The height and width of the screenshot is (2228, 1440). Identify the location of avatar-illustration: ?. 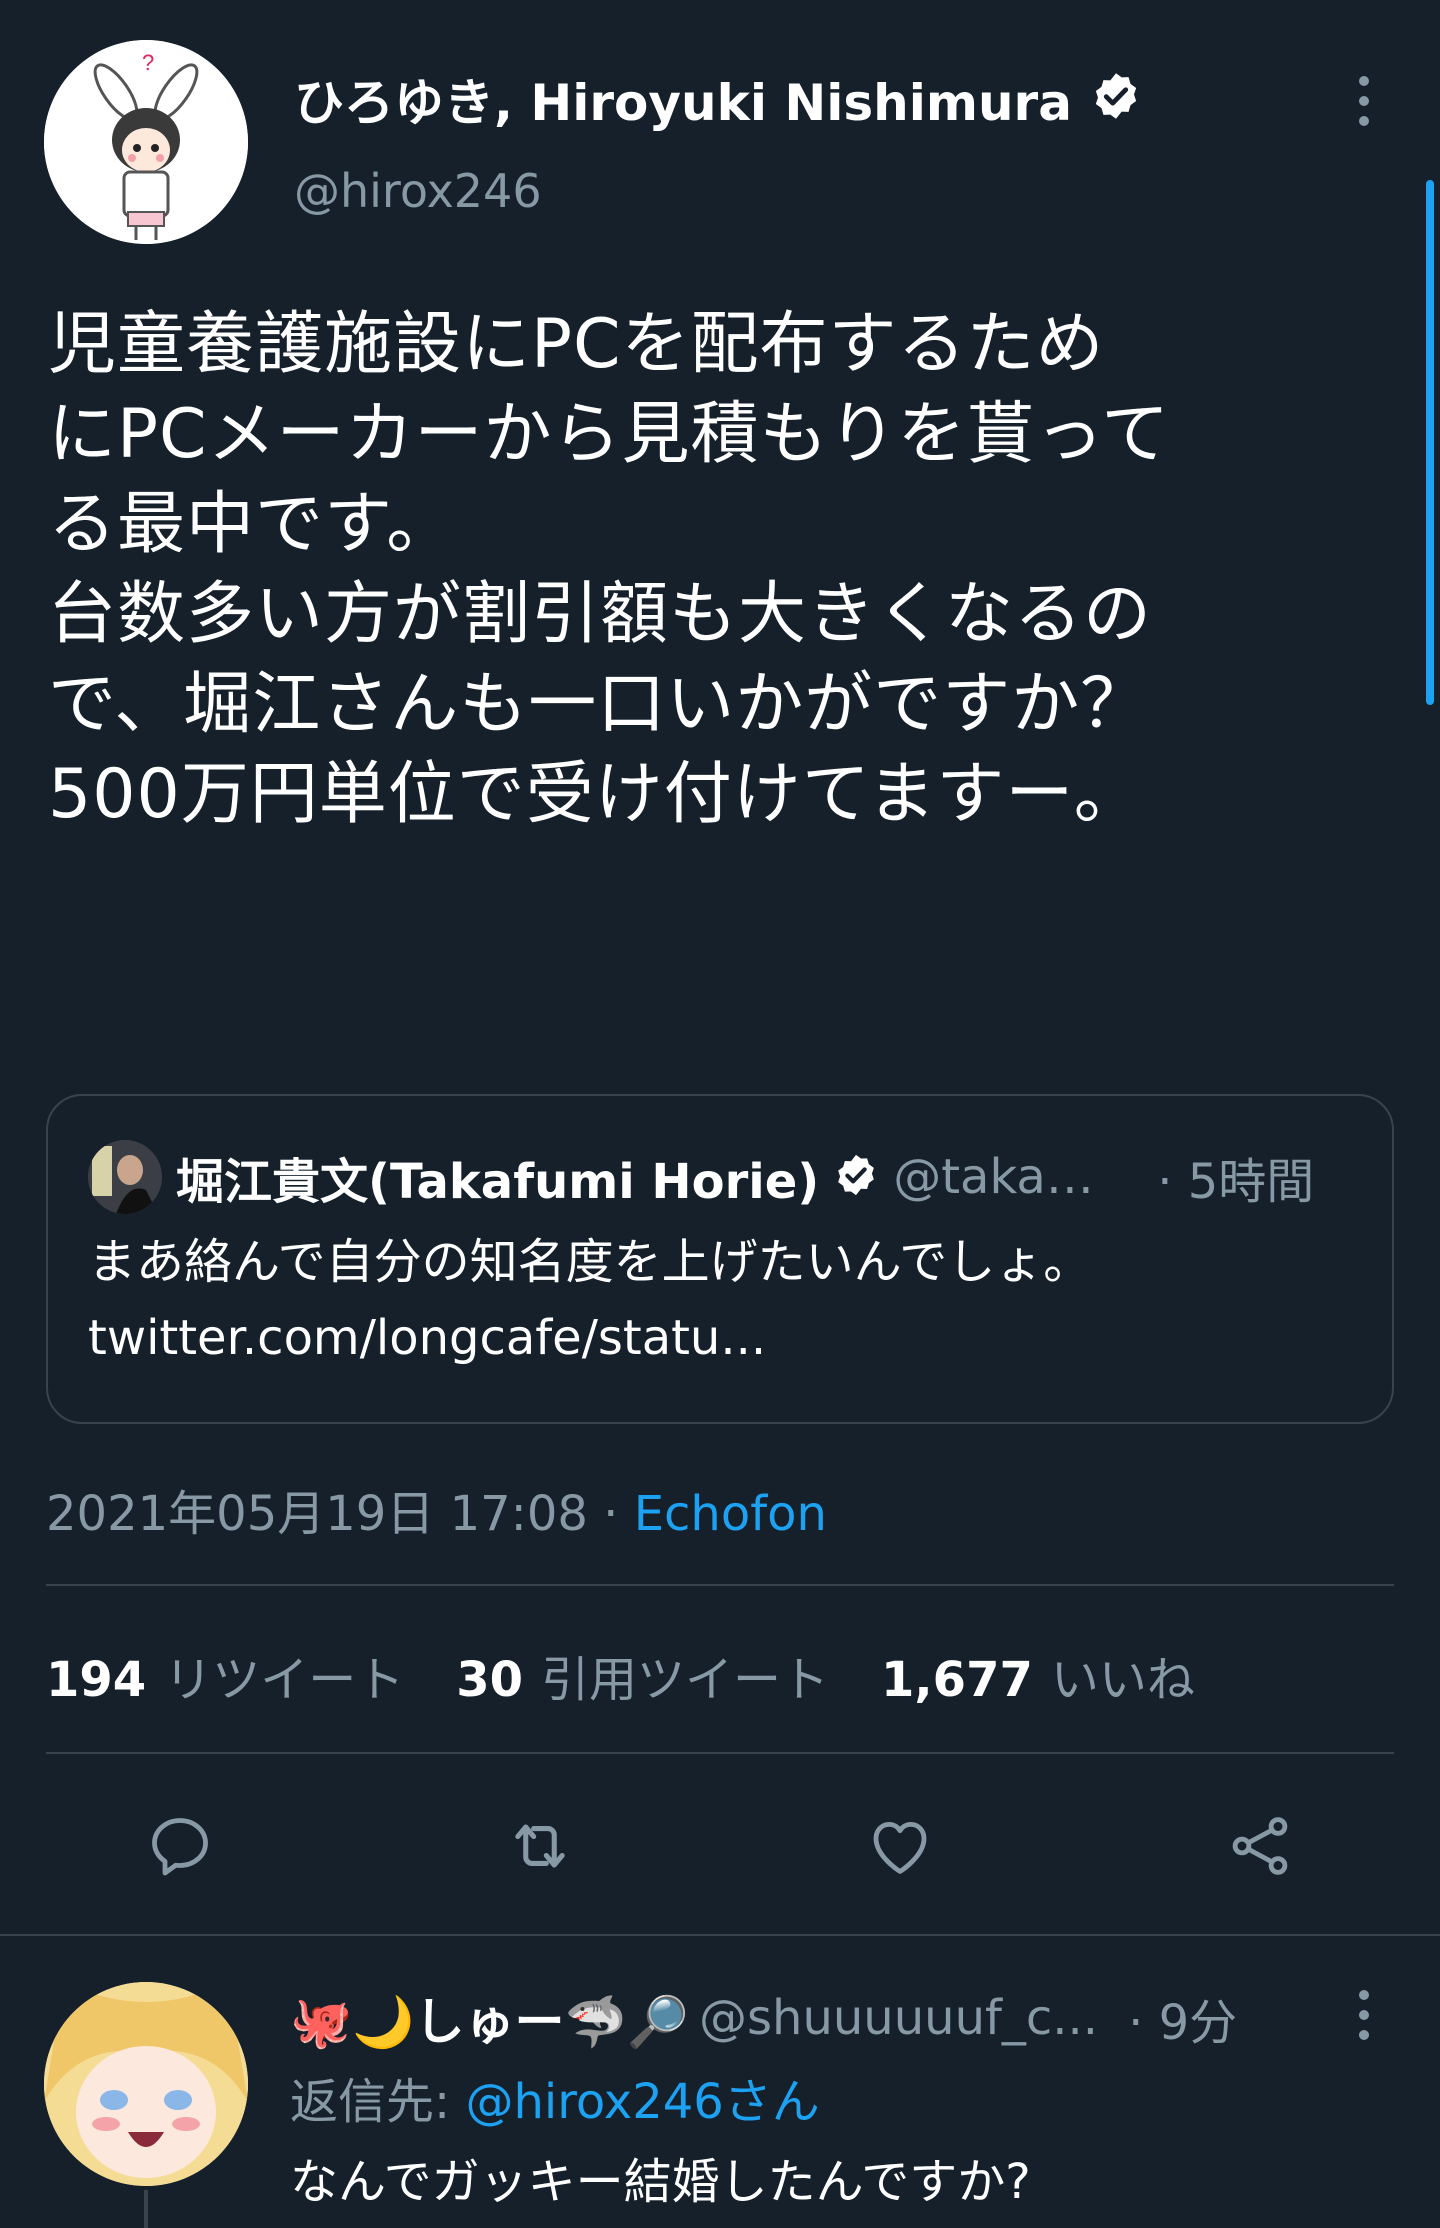
(146, 142).